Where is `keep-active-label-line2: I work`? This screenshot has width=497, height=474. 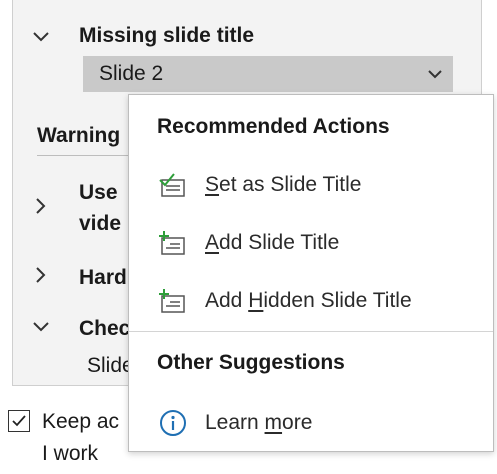 keep-active-label-line2: I work is located at coordinates (70, 453).